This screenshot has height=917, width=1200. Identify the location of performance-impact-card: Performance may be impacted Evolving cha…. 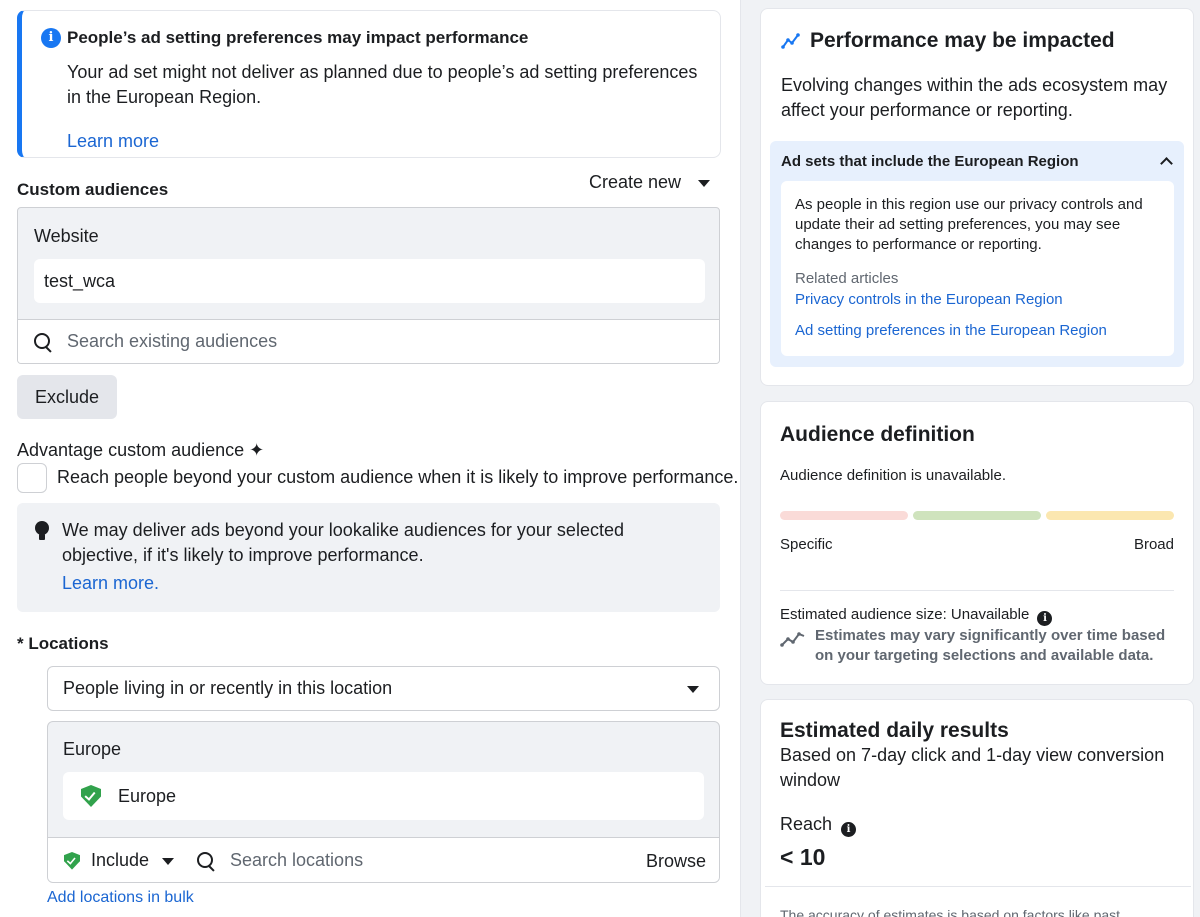
(977, 197).